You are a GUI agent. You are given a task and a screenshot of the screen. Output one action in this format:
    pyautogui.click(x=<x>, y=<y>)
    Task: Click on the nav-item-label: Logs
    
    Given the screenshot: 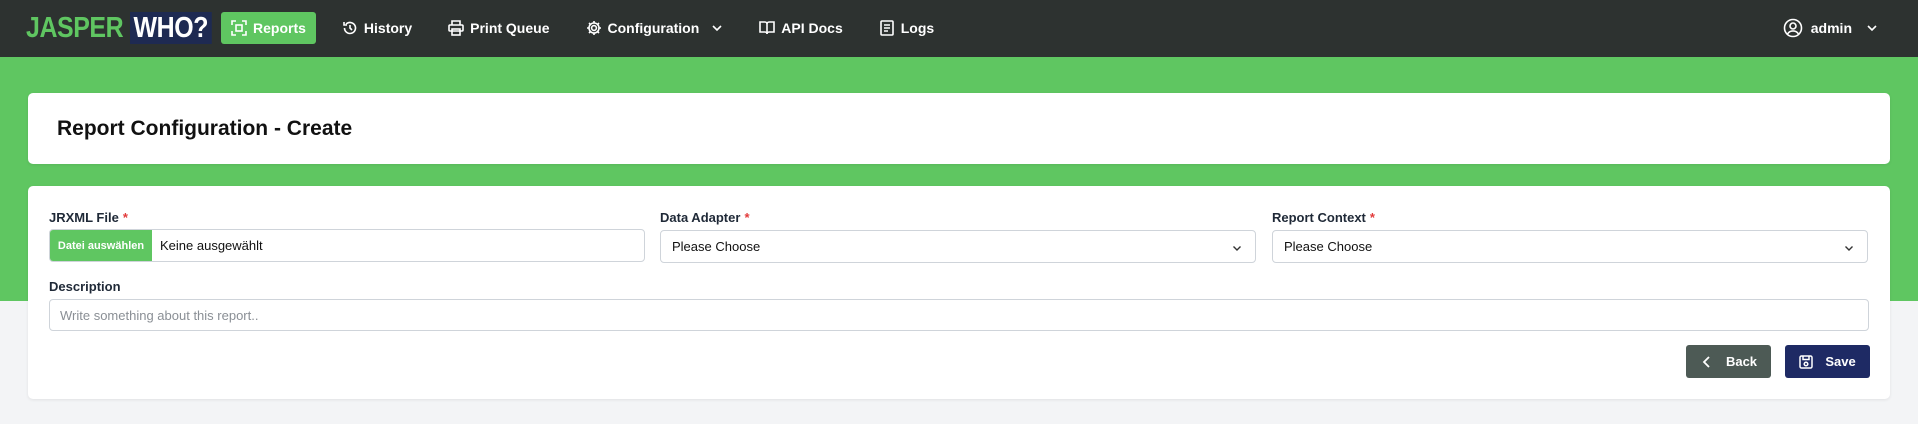 What is the action you would take?
    pyautogui.click(x=917, y=28)
    